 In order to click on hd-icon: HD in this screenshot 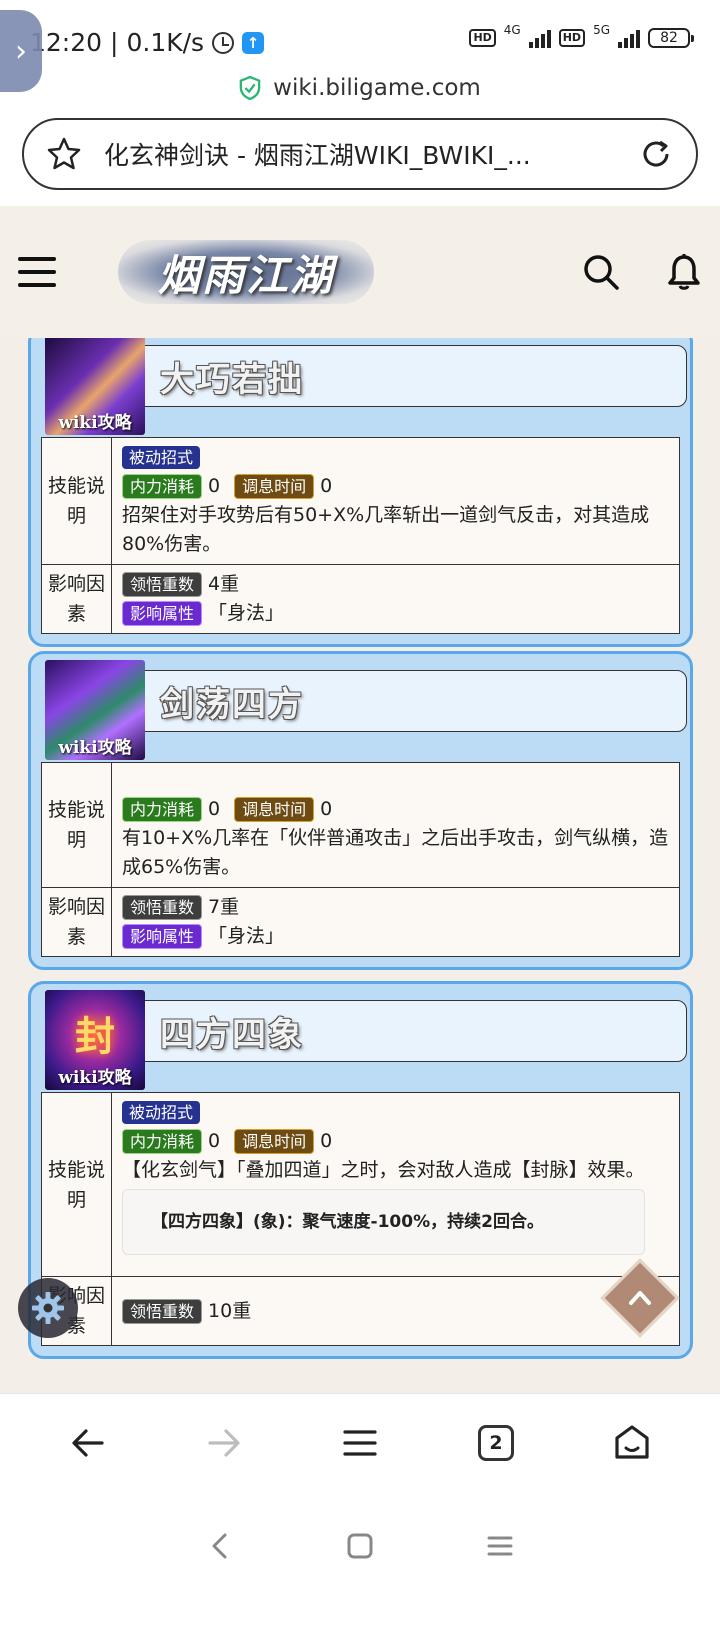, I will do `click(482, 38)`.